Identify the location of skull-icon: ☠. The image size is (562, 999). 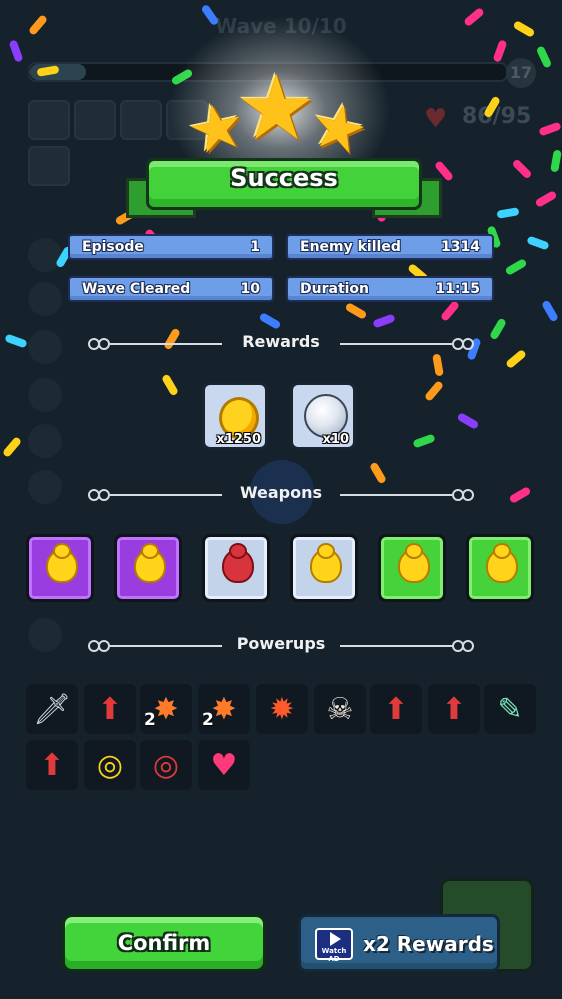
(340, 709).